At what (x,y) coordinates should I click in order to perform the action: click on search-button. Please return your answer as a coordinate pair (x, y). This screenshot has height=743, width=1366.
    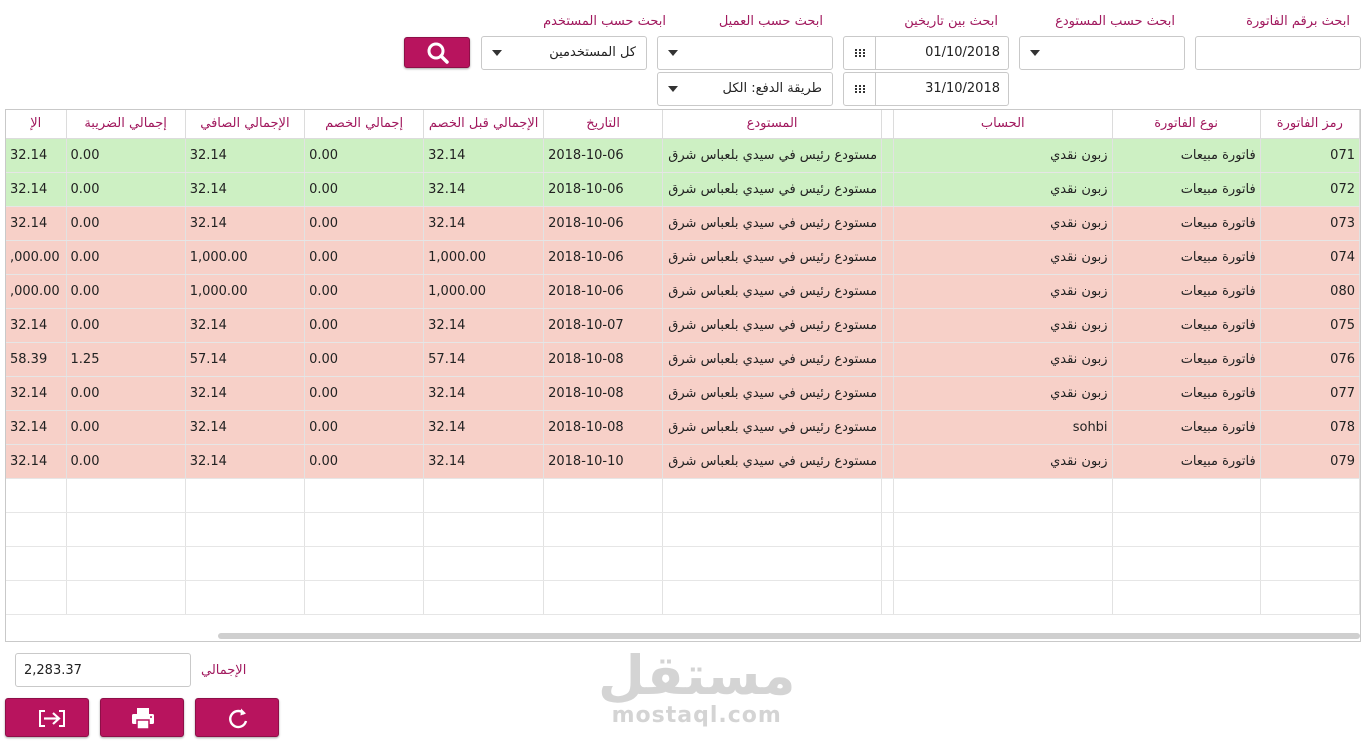
    Looking at the image, I should click on (437, 52).